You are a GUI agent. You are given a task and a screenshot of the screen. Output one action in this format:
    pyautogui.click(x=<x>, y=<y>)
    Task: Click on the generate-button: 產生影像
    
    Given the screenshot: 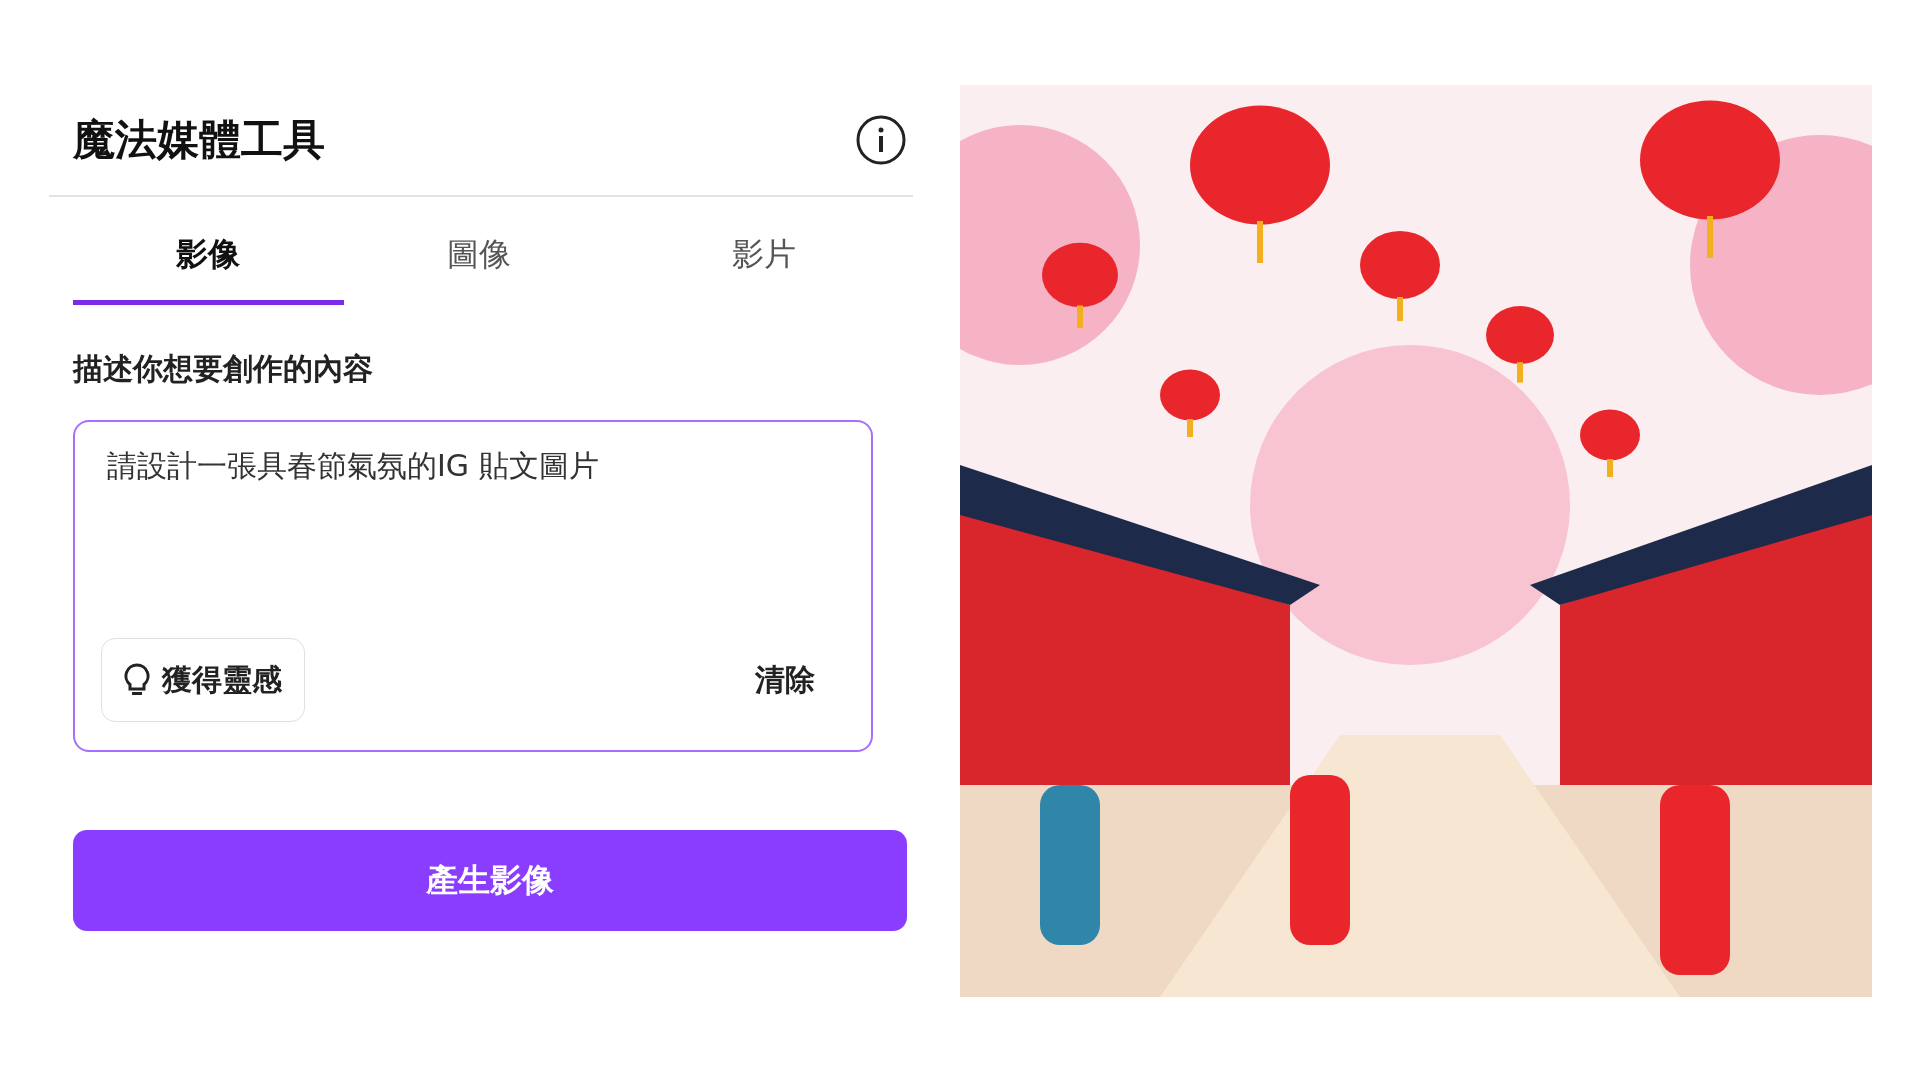 What is the action you would take?
    pyautogui.click(x=490, y=880)
    